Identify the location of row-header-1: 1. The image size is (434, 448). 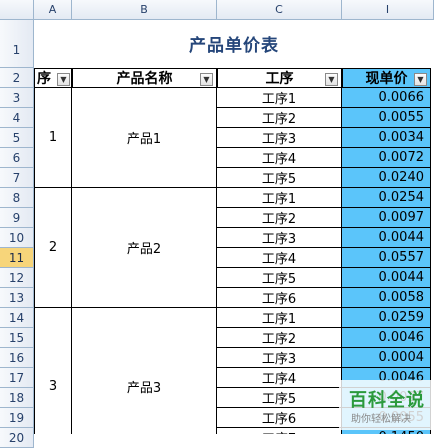
(17, 44).